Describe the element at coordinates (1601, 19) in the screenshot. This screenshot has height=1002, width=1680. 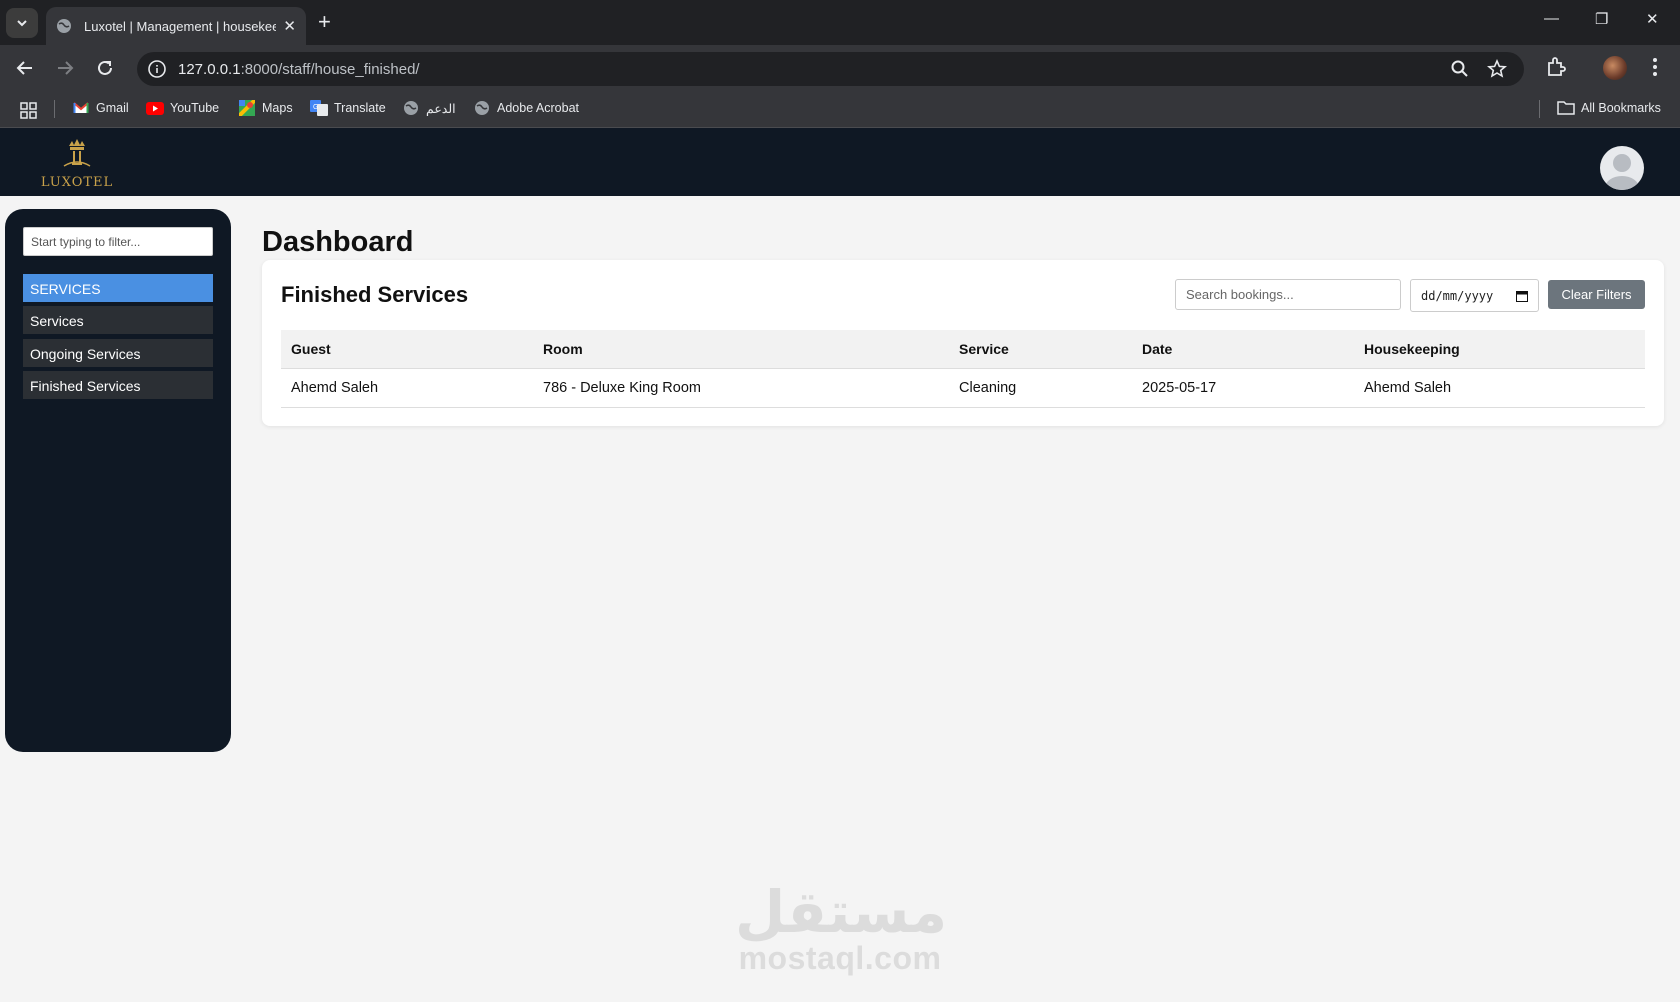
I see `restore-button: ❐` at that location.